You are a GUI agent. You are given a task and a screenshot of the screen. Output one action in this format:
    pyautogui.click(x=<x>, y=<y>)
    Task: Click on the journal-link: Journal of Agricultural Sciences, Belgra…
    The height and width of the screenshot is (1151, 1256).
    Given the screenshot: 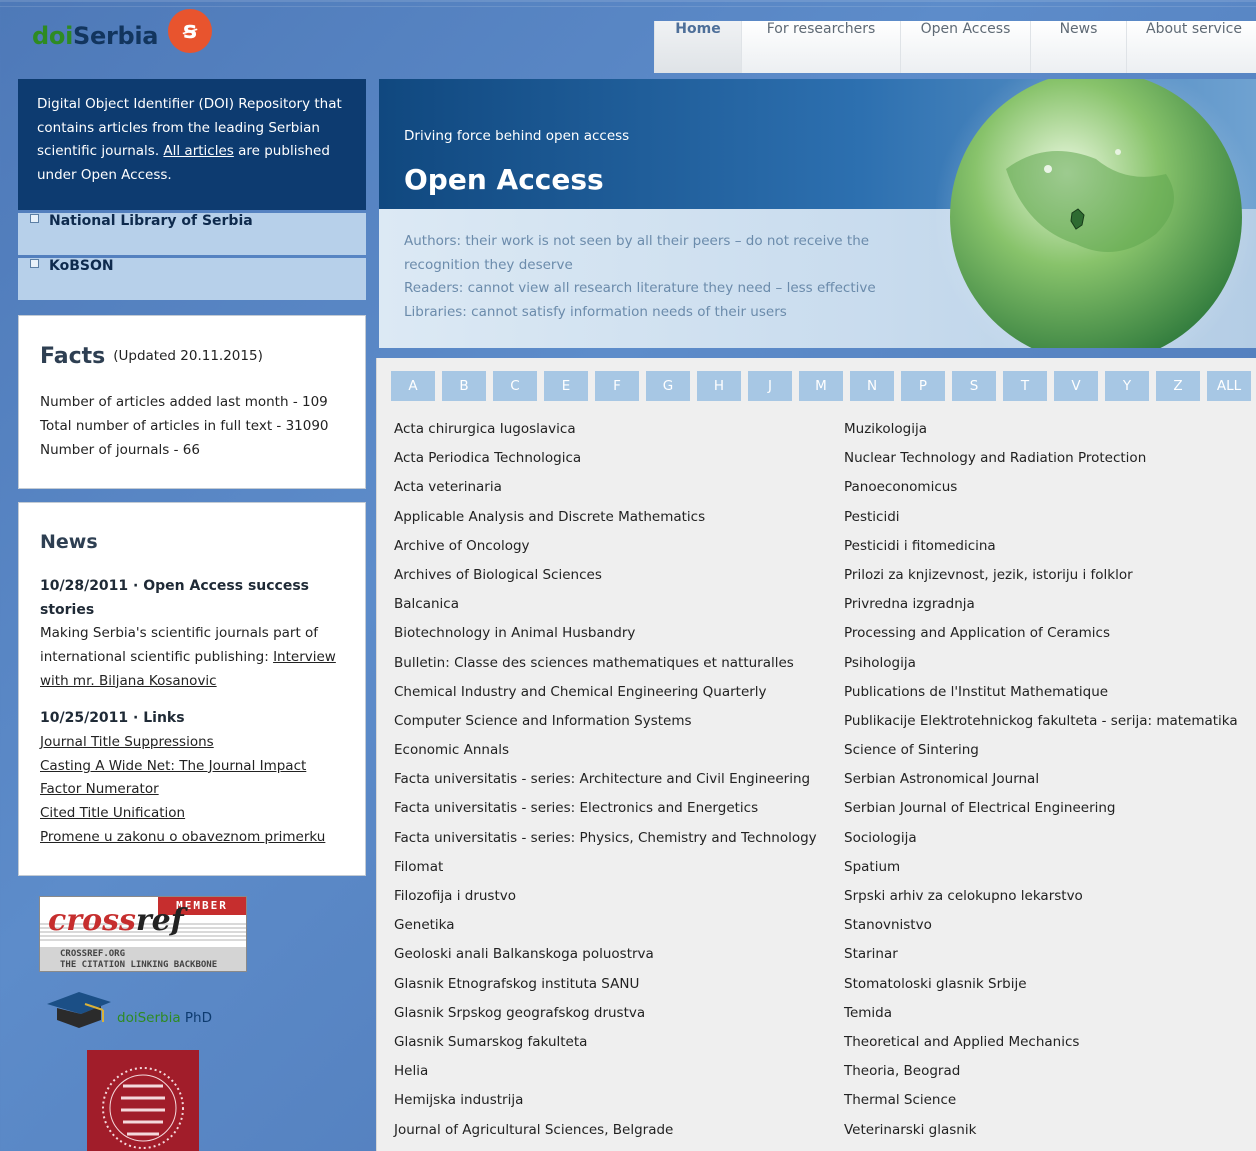 What is the action you would take?
    pyautogui.click(x=605, y=1136)
    